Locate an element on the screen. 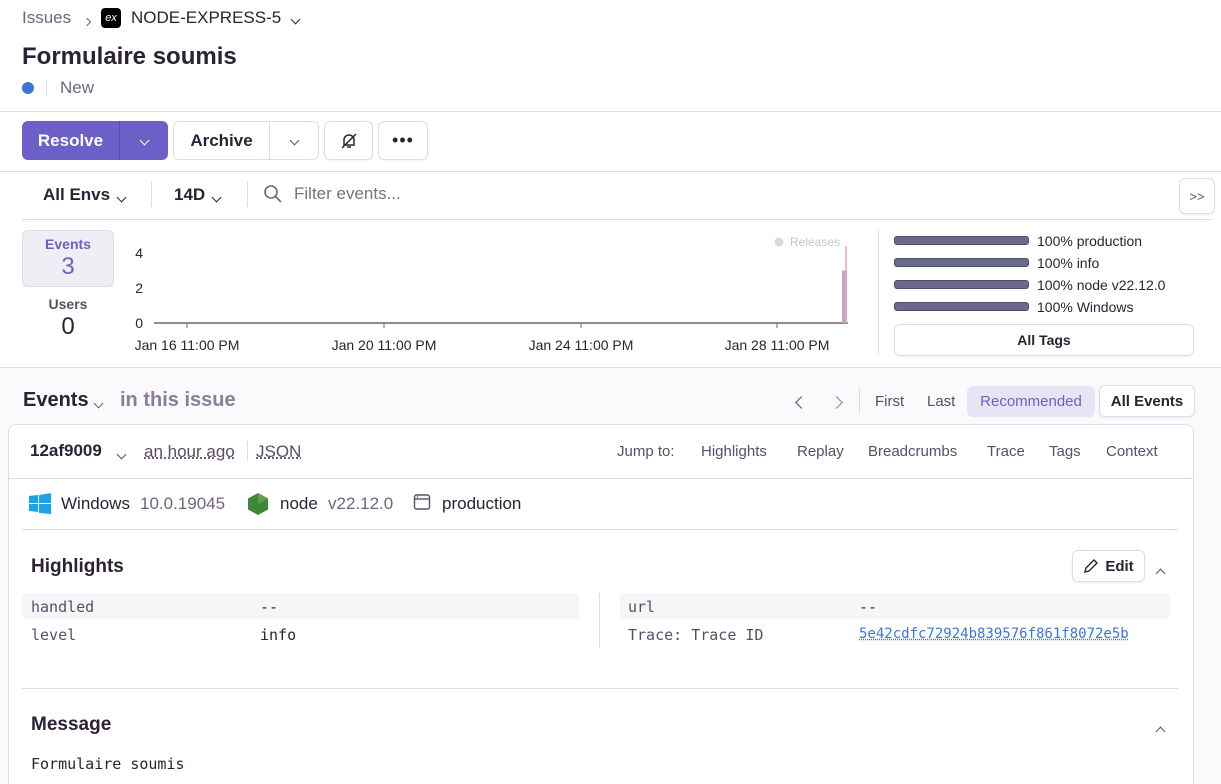  first-event-button: First is located at coordinates (889, 401).